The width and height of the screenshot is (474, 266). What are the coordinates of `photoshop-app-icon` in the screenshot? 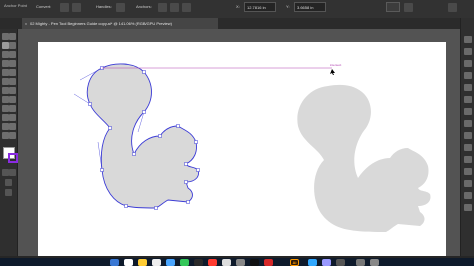 It's located at (312, 262).